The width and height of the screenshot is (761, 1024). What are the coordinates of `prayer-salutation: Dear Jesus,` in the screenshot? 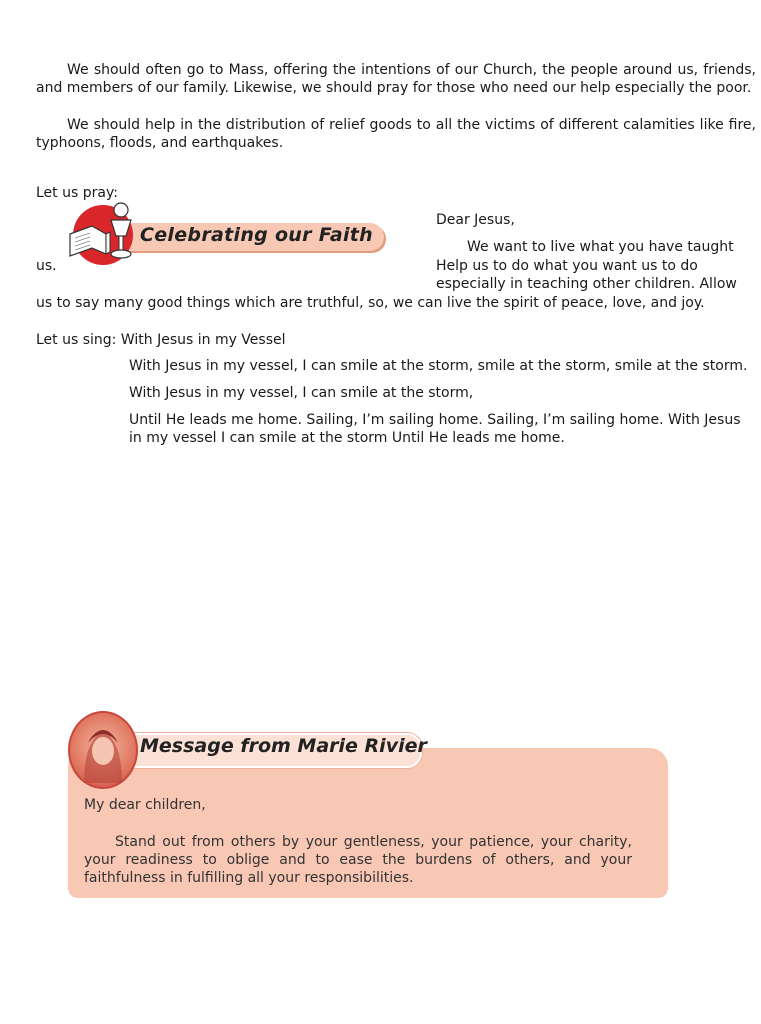 It's located at (475, 220).